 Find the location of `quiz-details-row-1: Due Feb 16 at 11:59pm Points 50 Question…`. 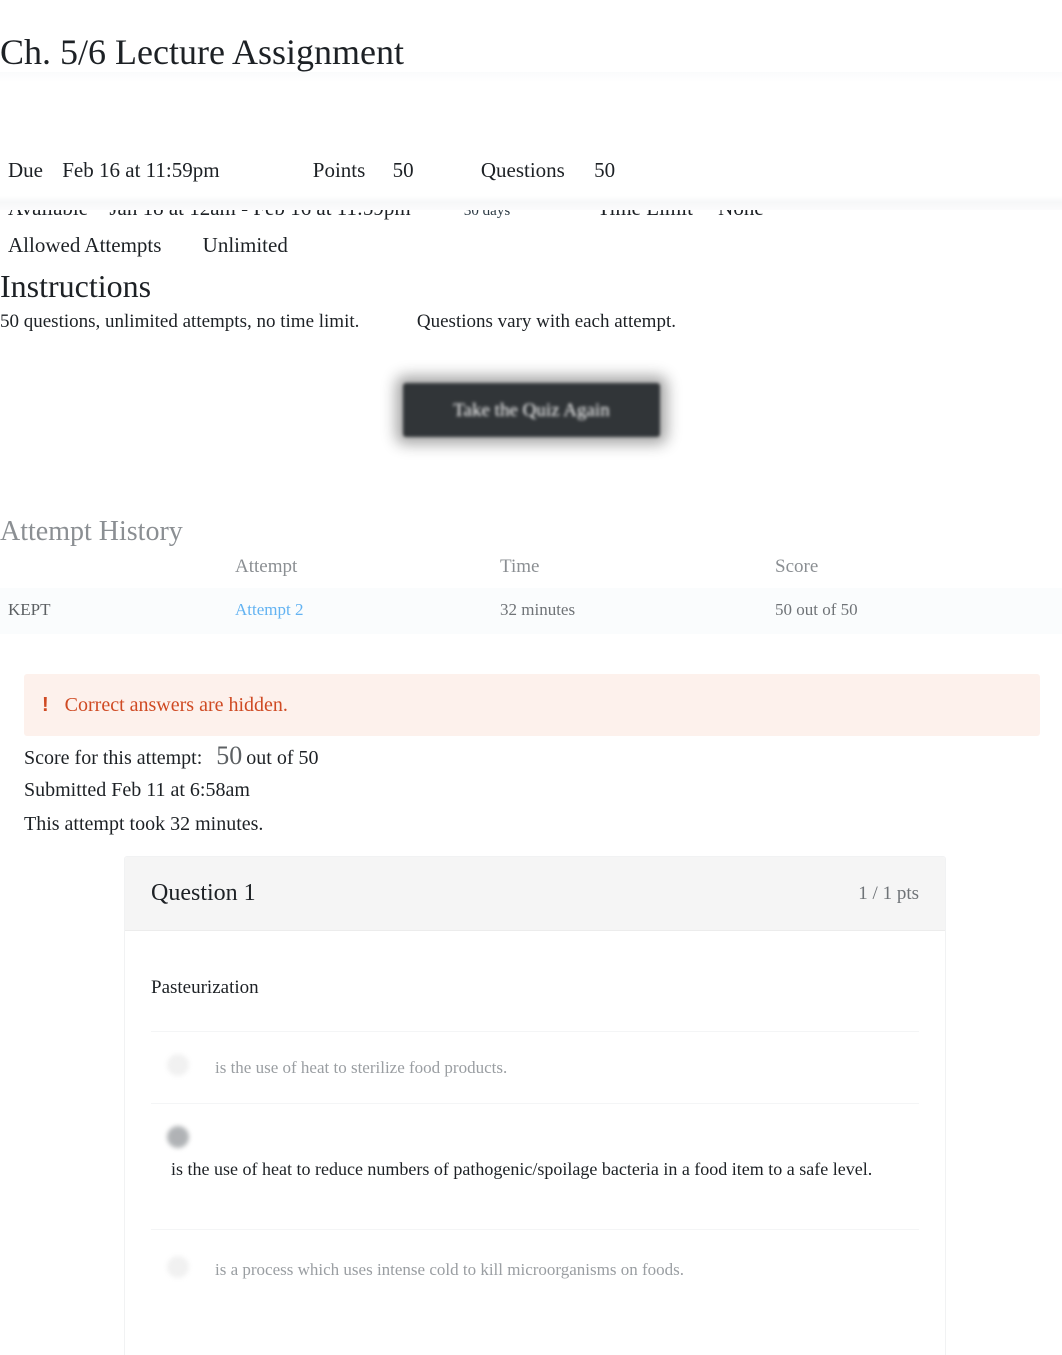

quiz-details-row-1: Due Feb 16 at 11:59pm Points 50 Question… is located at coordinates (311, 170).